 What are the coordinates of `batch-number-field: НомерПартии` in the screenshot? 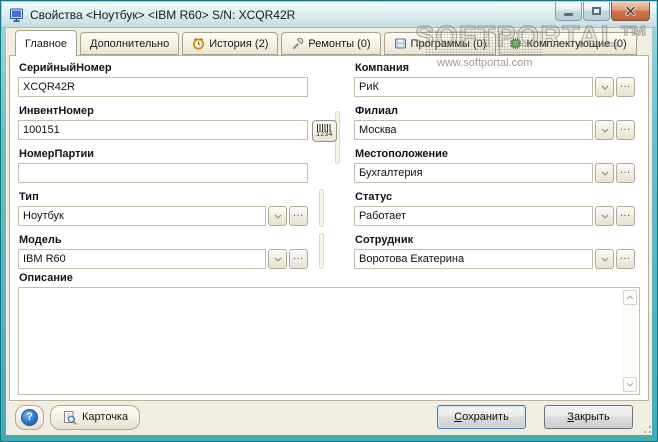 It's located at (163, 165).